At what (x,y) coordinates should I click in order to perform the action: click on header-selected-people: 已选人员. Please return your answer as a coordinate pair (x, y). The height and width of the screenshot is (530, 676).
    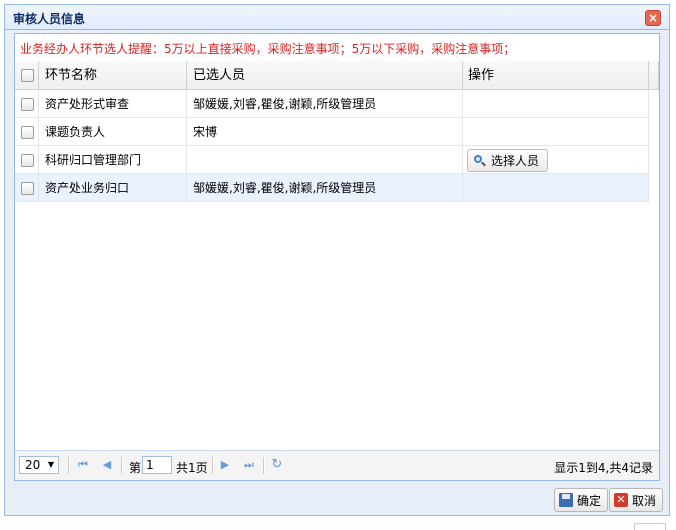
    Looking at the image, I should click on (325, 75).